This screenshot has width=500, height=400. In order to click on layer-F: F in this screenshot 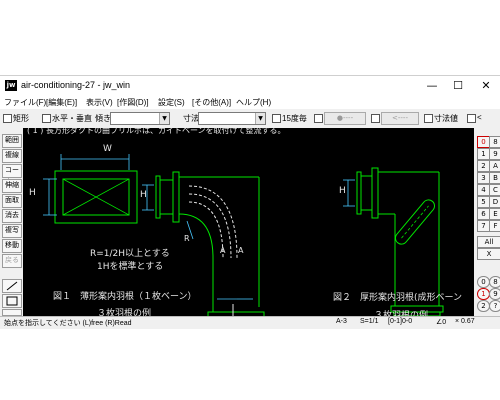, I will do `click(494, 226)`.